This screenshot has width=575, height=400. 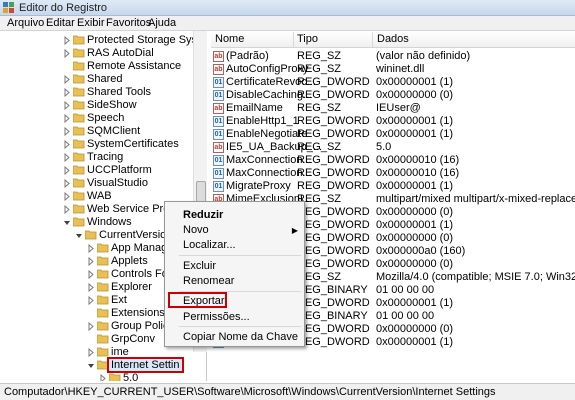 I want to click on window-title: Editor do Registro, so click(x=63, y=8).